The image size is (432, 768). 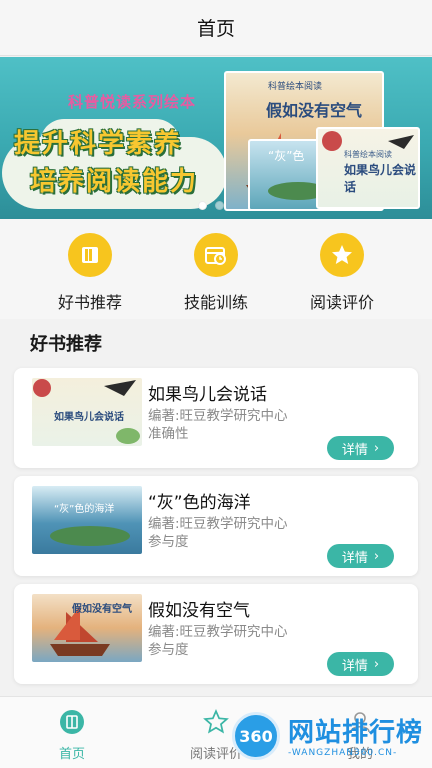 I want to click on book-metric: 准确性, so click(x=168, y=434).